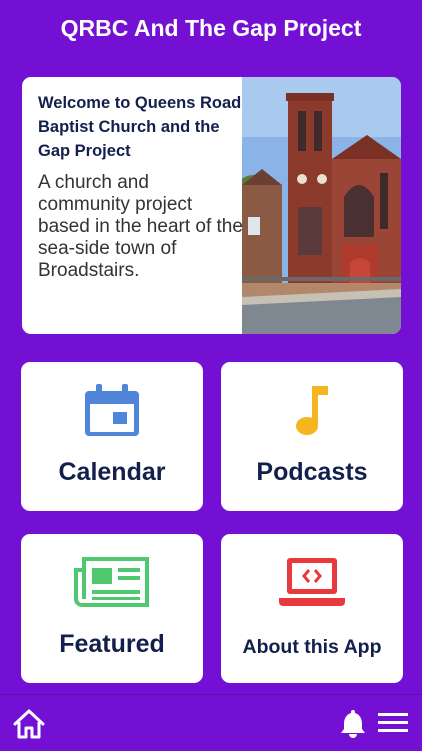 The image size is (422, 751). I want to click on app-header: QRBC And The Gap Project, so click(211, 28).